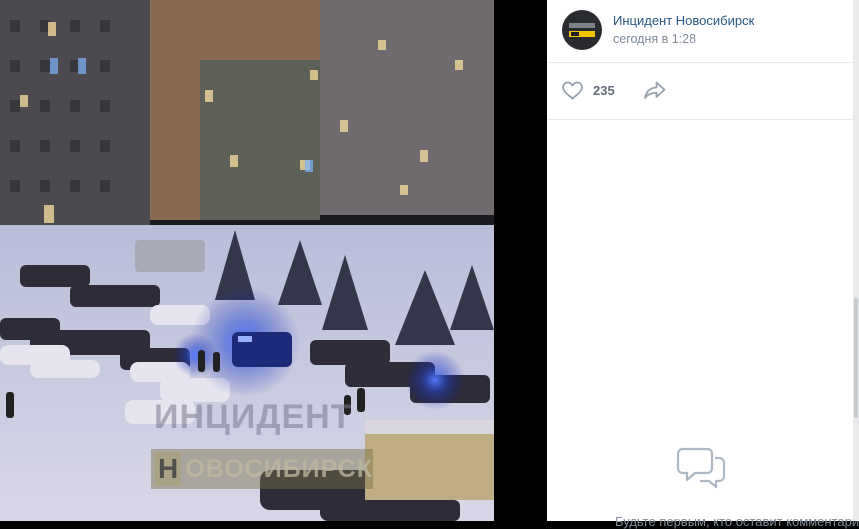  I want to click on author-name-link: Инцидент Новосибирск, so click(683, 20).